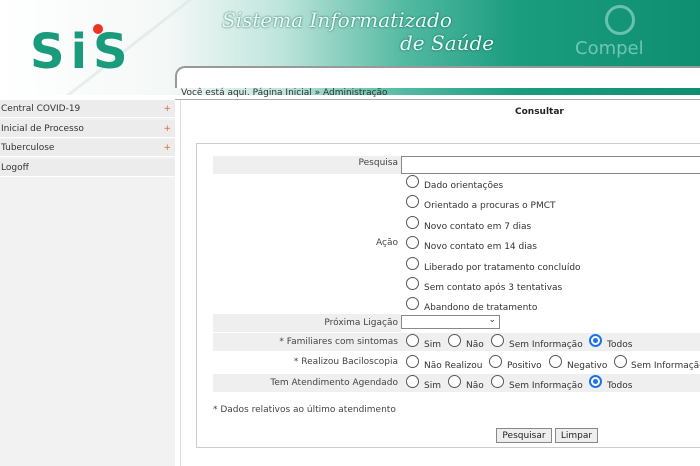  Describe the element at coordinates (437, 77) in the screenshot. I see `content-frame` at that location.